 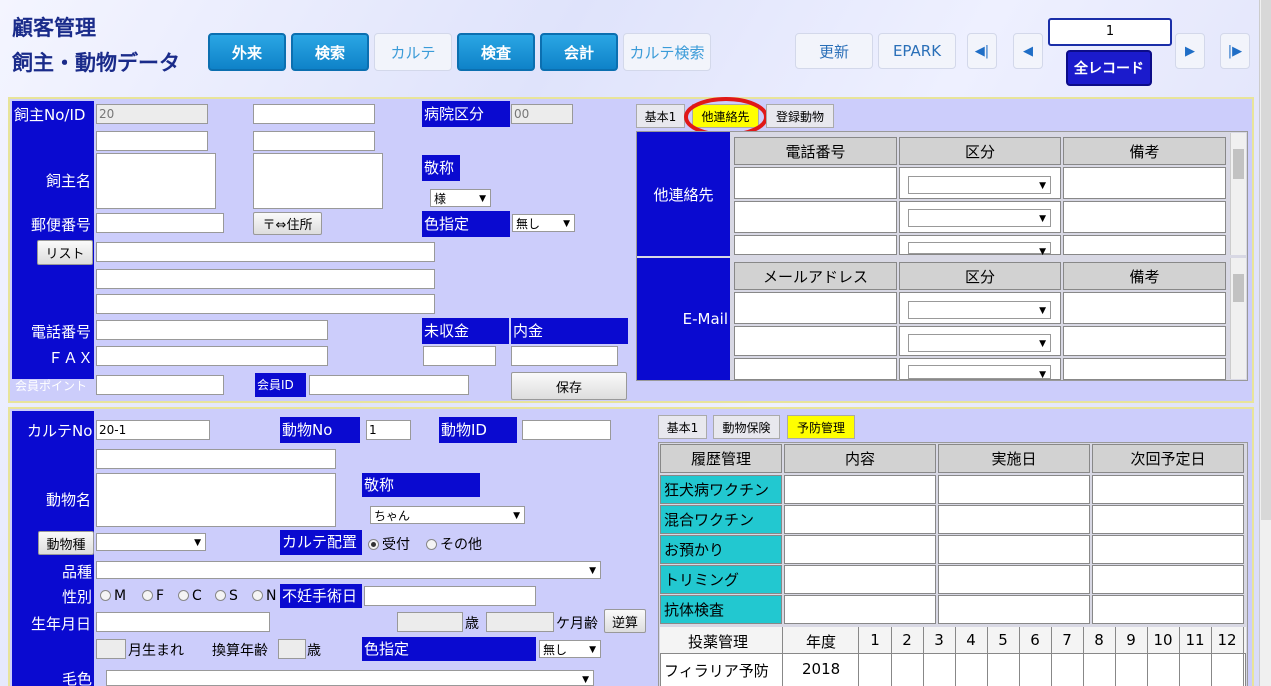 I want to click on animal-id-input, so click(x=566, y=430).